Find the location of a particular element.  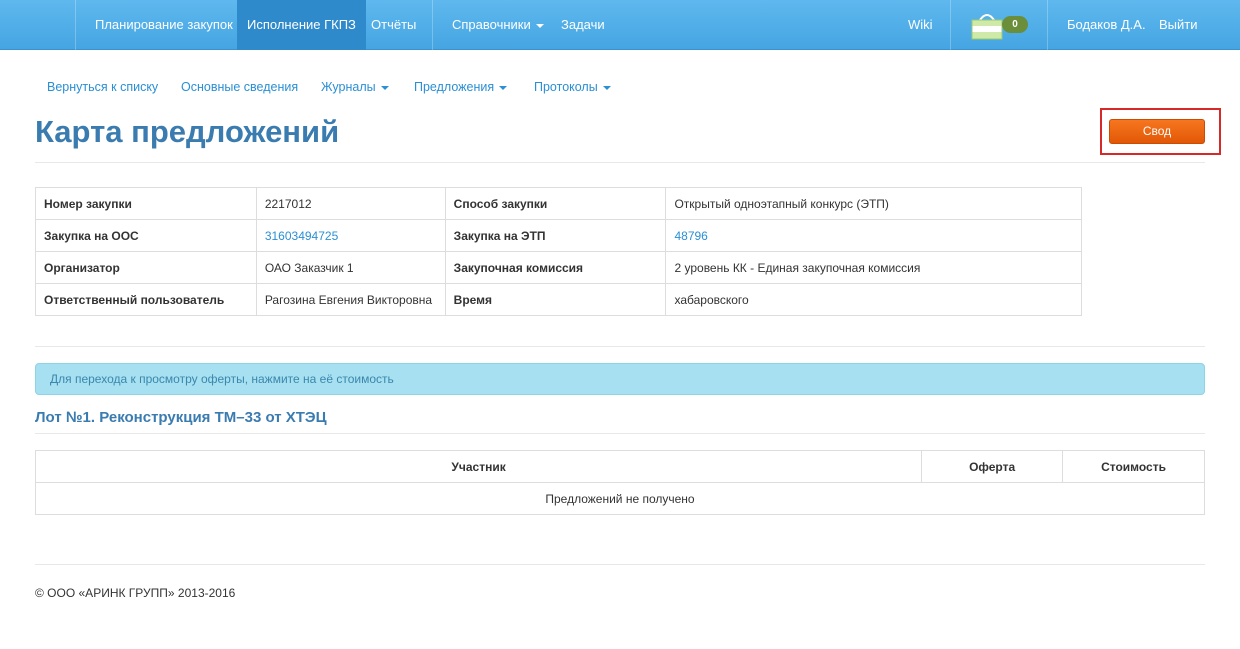

table-header-row: Участник Оферта Стоимость is located at coordinates (619, 466).